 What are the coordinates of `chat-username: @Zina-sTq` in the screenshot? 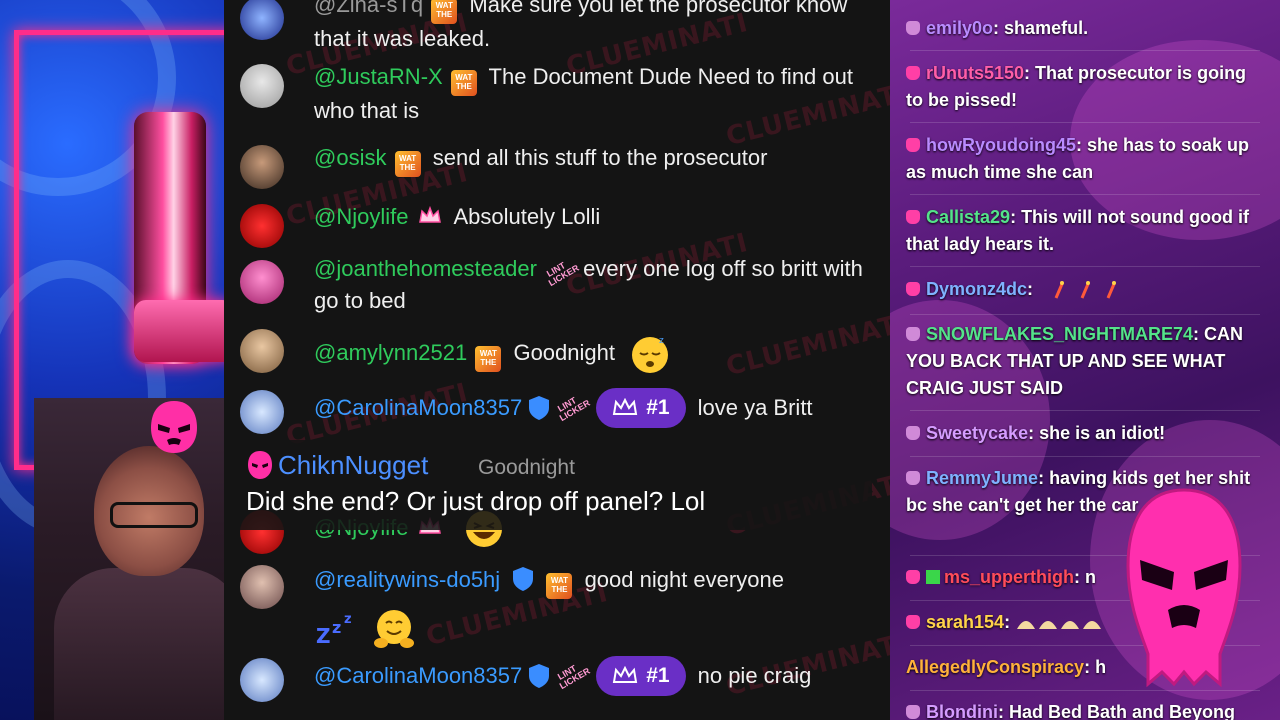 It's located at (368, 8).